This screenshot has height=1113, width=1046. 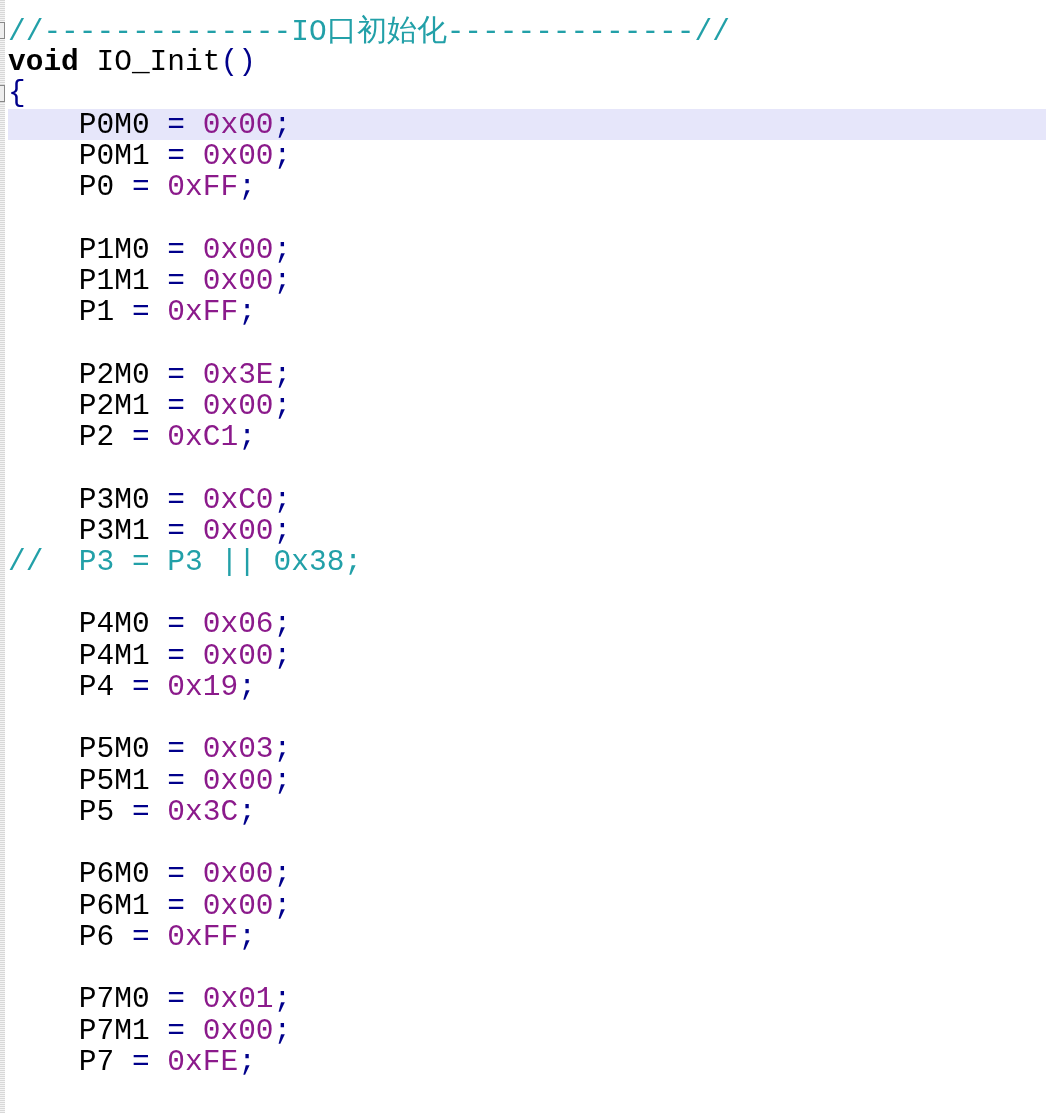 I want to click on code-line: P1 = 0xFF;, so click(x=166, y=312).